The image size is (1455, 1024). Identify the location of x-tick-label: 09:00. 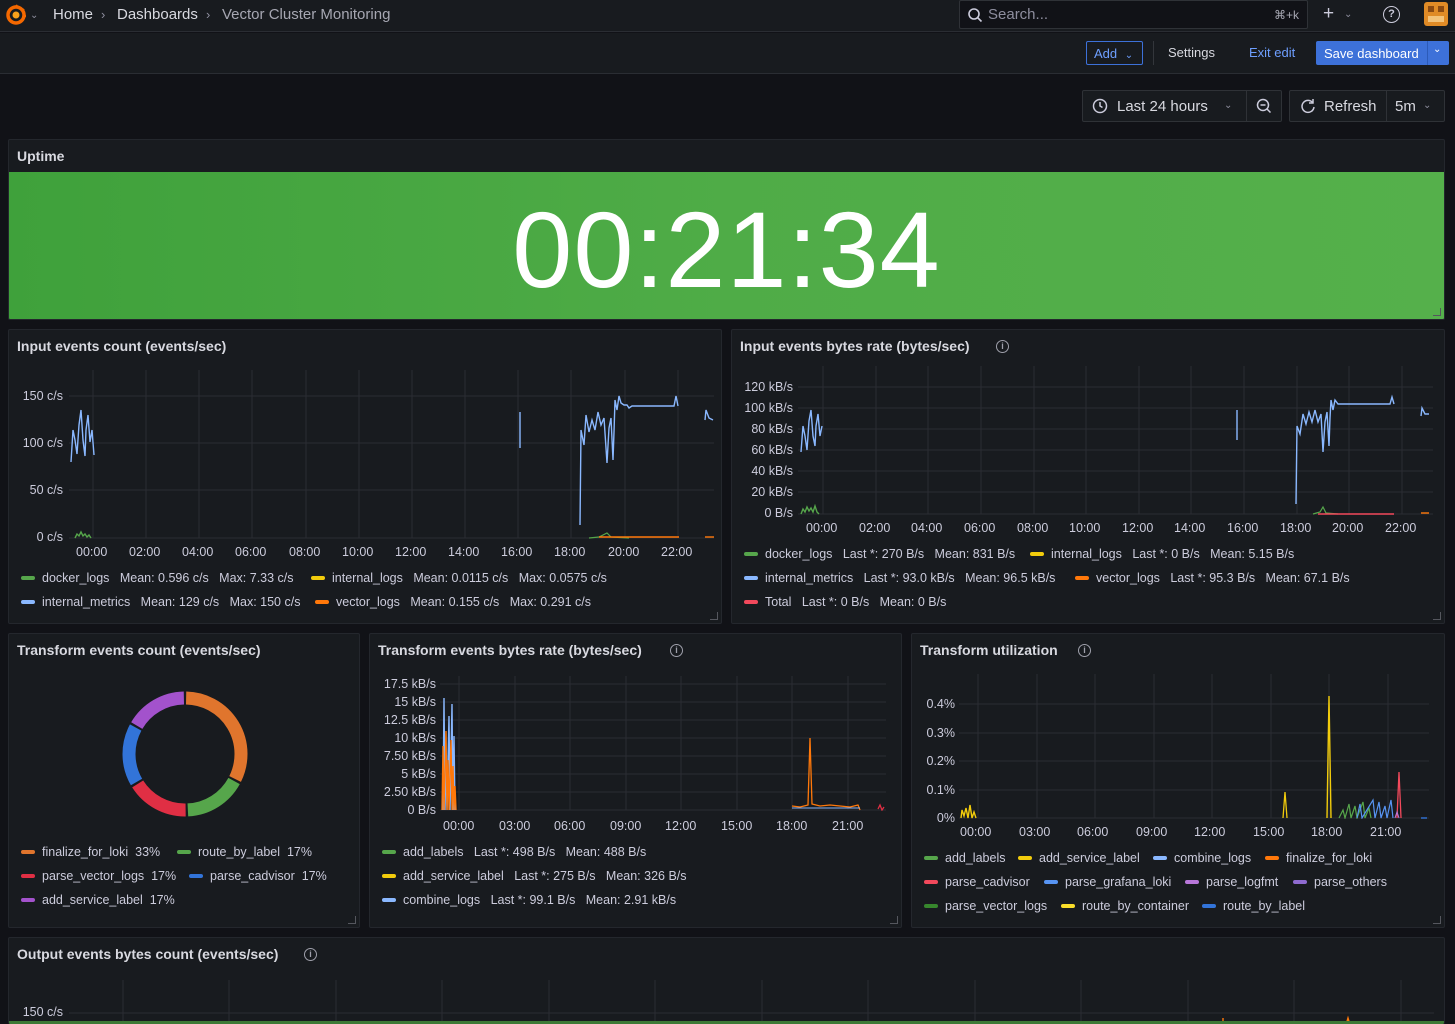
(626, 826).